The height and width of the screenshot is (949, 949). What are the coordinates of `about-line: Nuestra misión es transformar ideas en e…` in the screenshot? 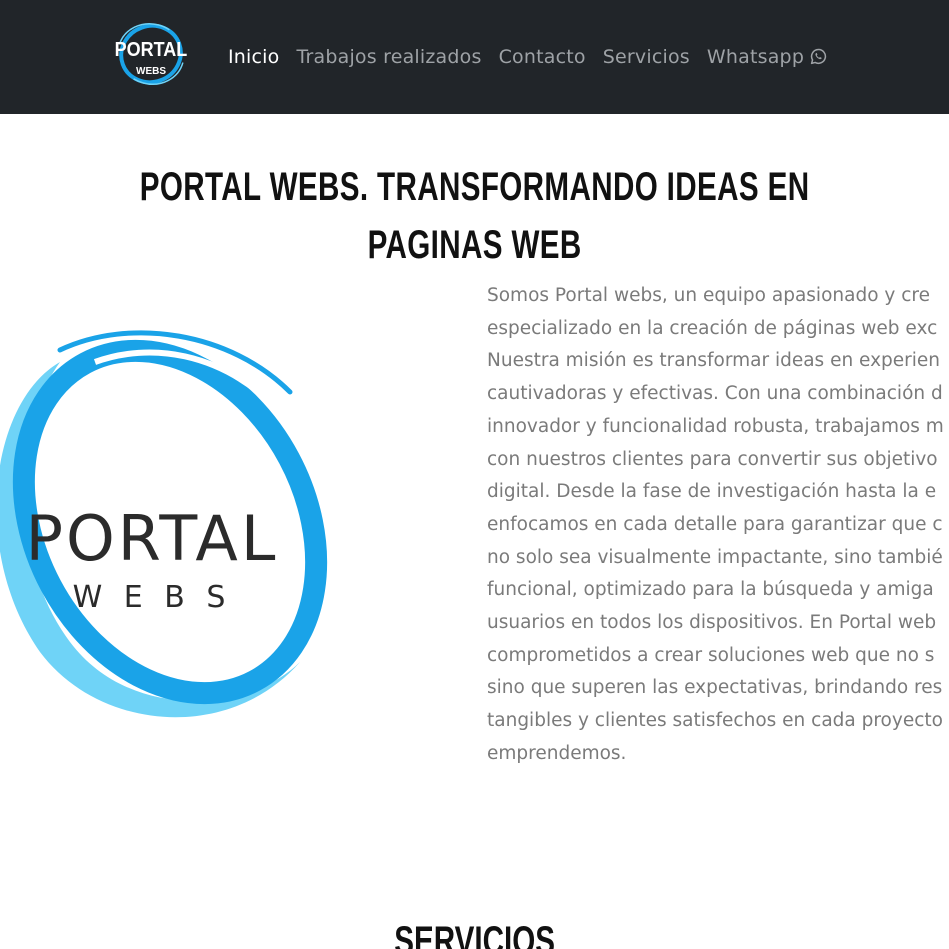 It's located at (714, 361).